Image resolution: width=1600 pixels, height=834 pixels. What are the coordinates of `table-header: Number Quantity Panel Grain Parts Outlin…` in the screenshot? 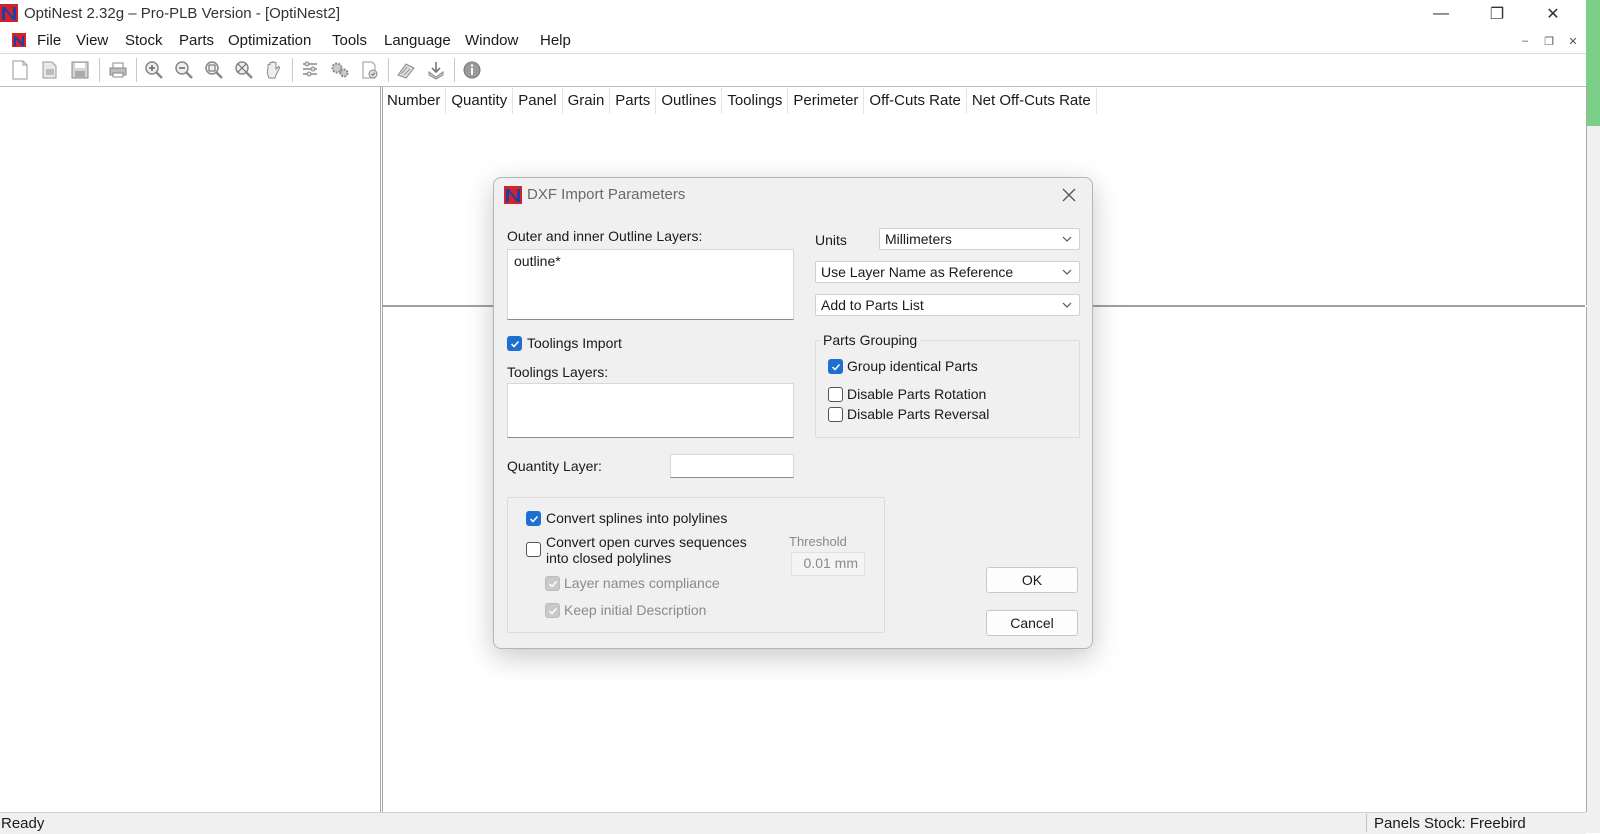 It's located at (739, 101).